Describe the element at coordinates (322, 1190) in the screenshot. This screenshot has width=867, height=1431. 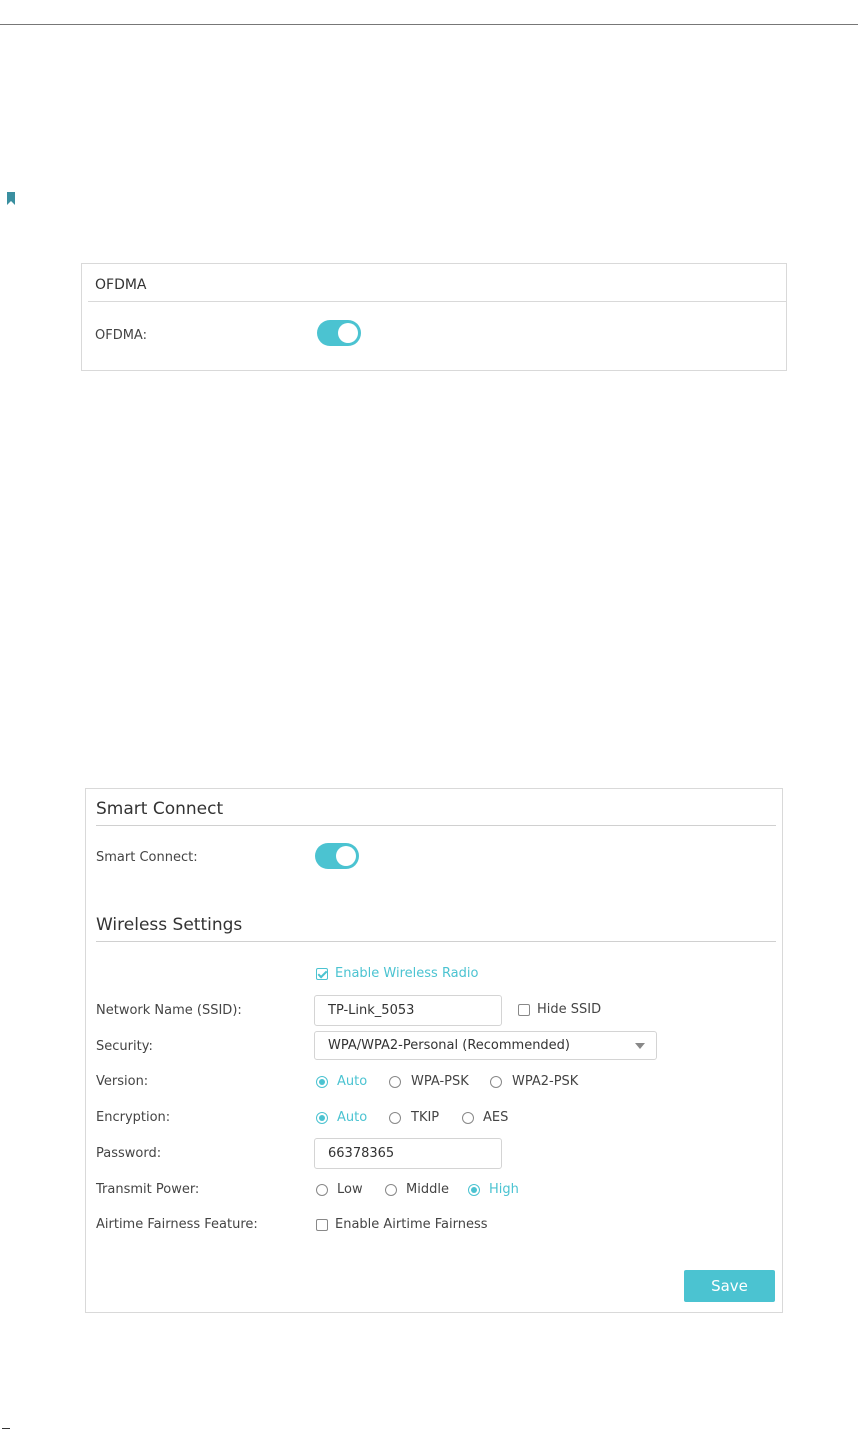
I see `power-low-radio` at that location.